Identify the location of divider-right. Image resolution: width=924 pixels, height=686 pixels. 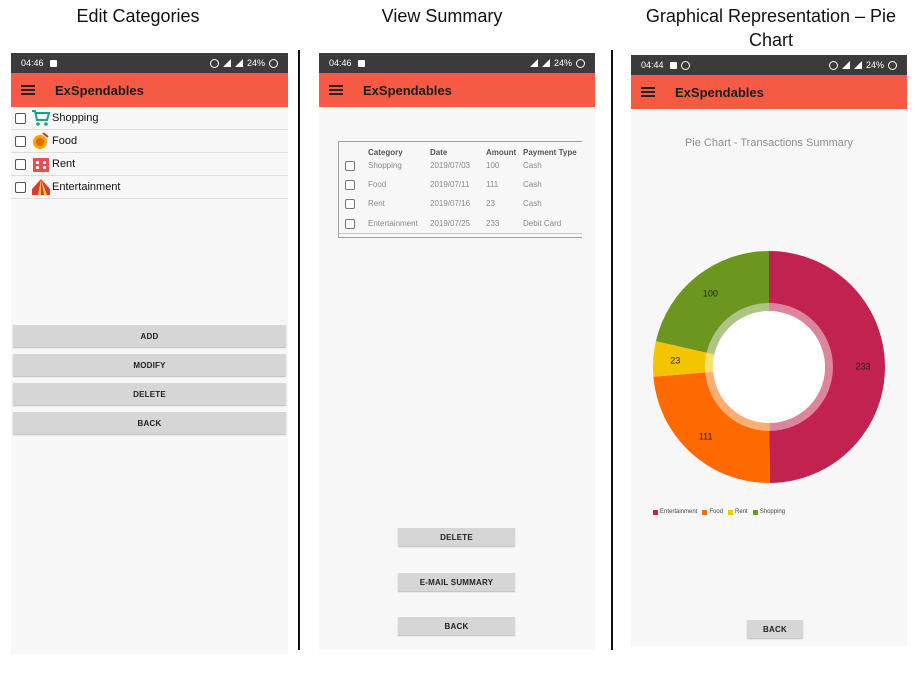
(612, 350).